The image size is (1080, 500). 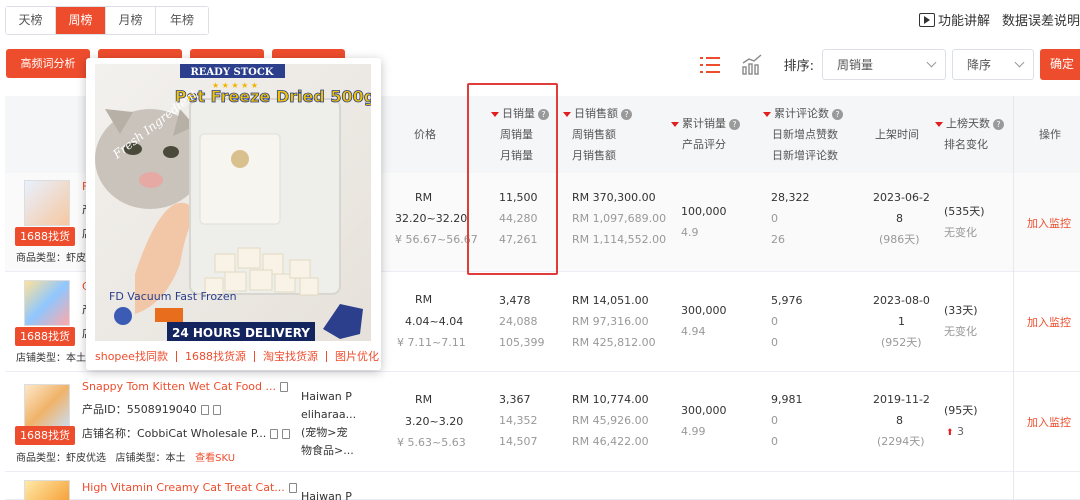 I want to click on product-type-line: 商品类型：虾皮优选 店铺类型：本土 查看SKU, so click(x=126, y=458).